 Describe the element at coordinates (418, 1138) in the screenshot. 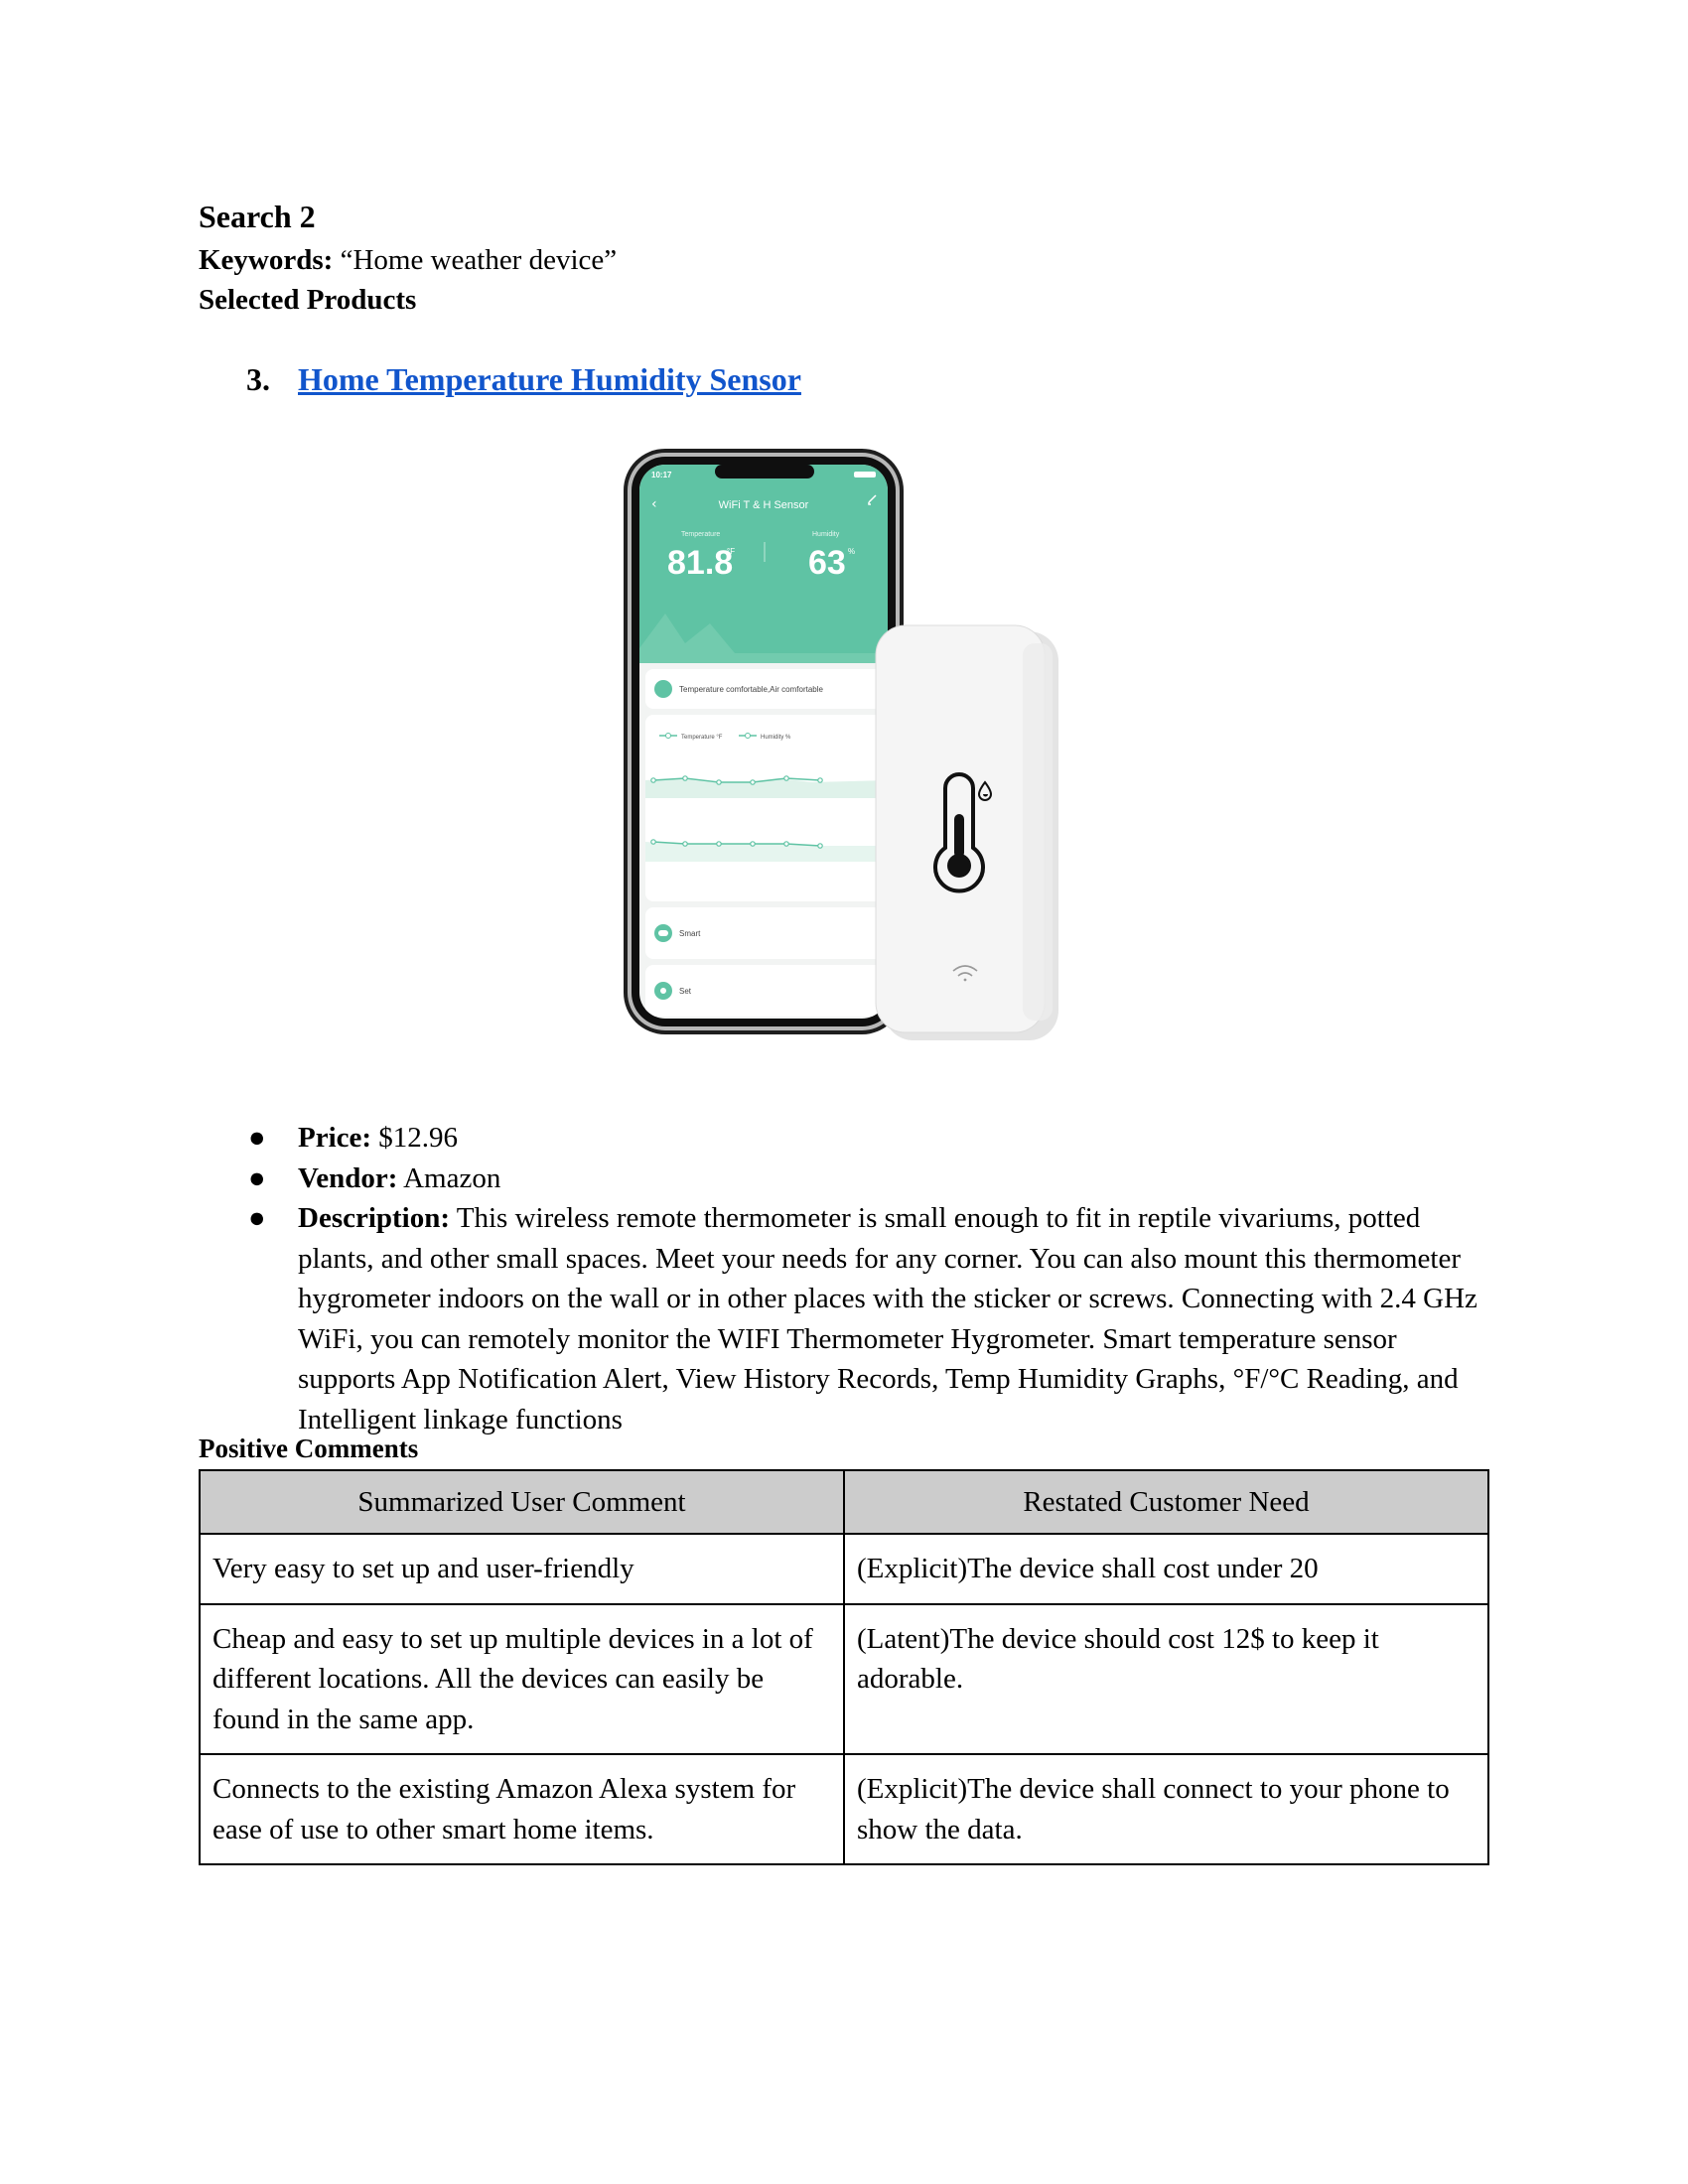

I see `price-value: $12.96` at that location.